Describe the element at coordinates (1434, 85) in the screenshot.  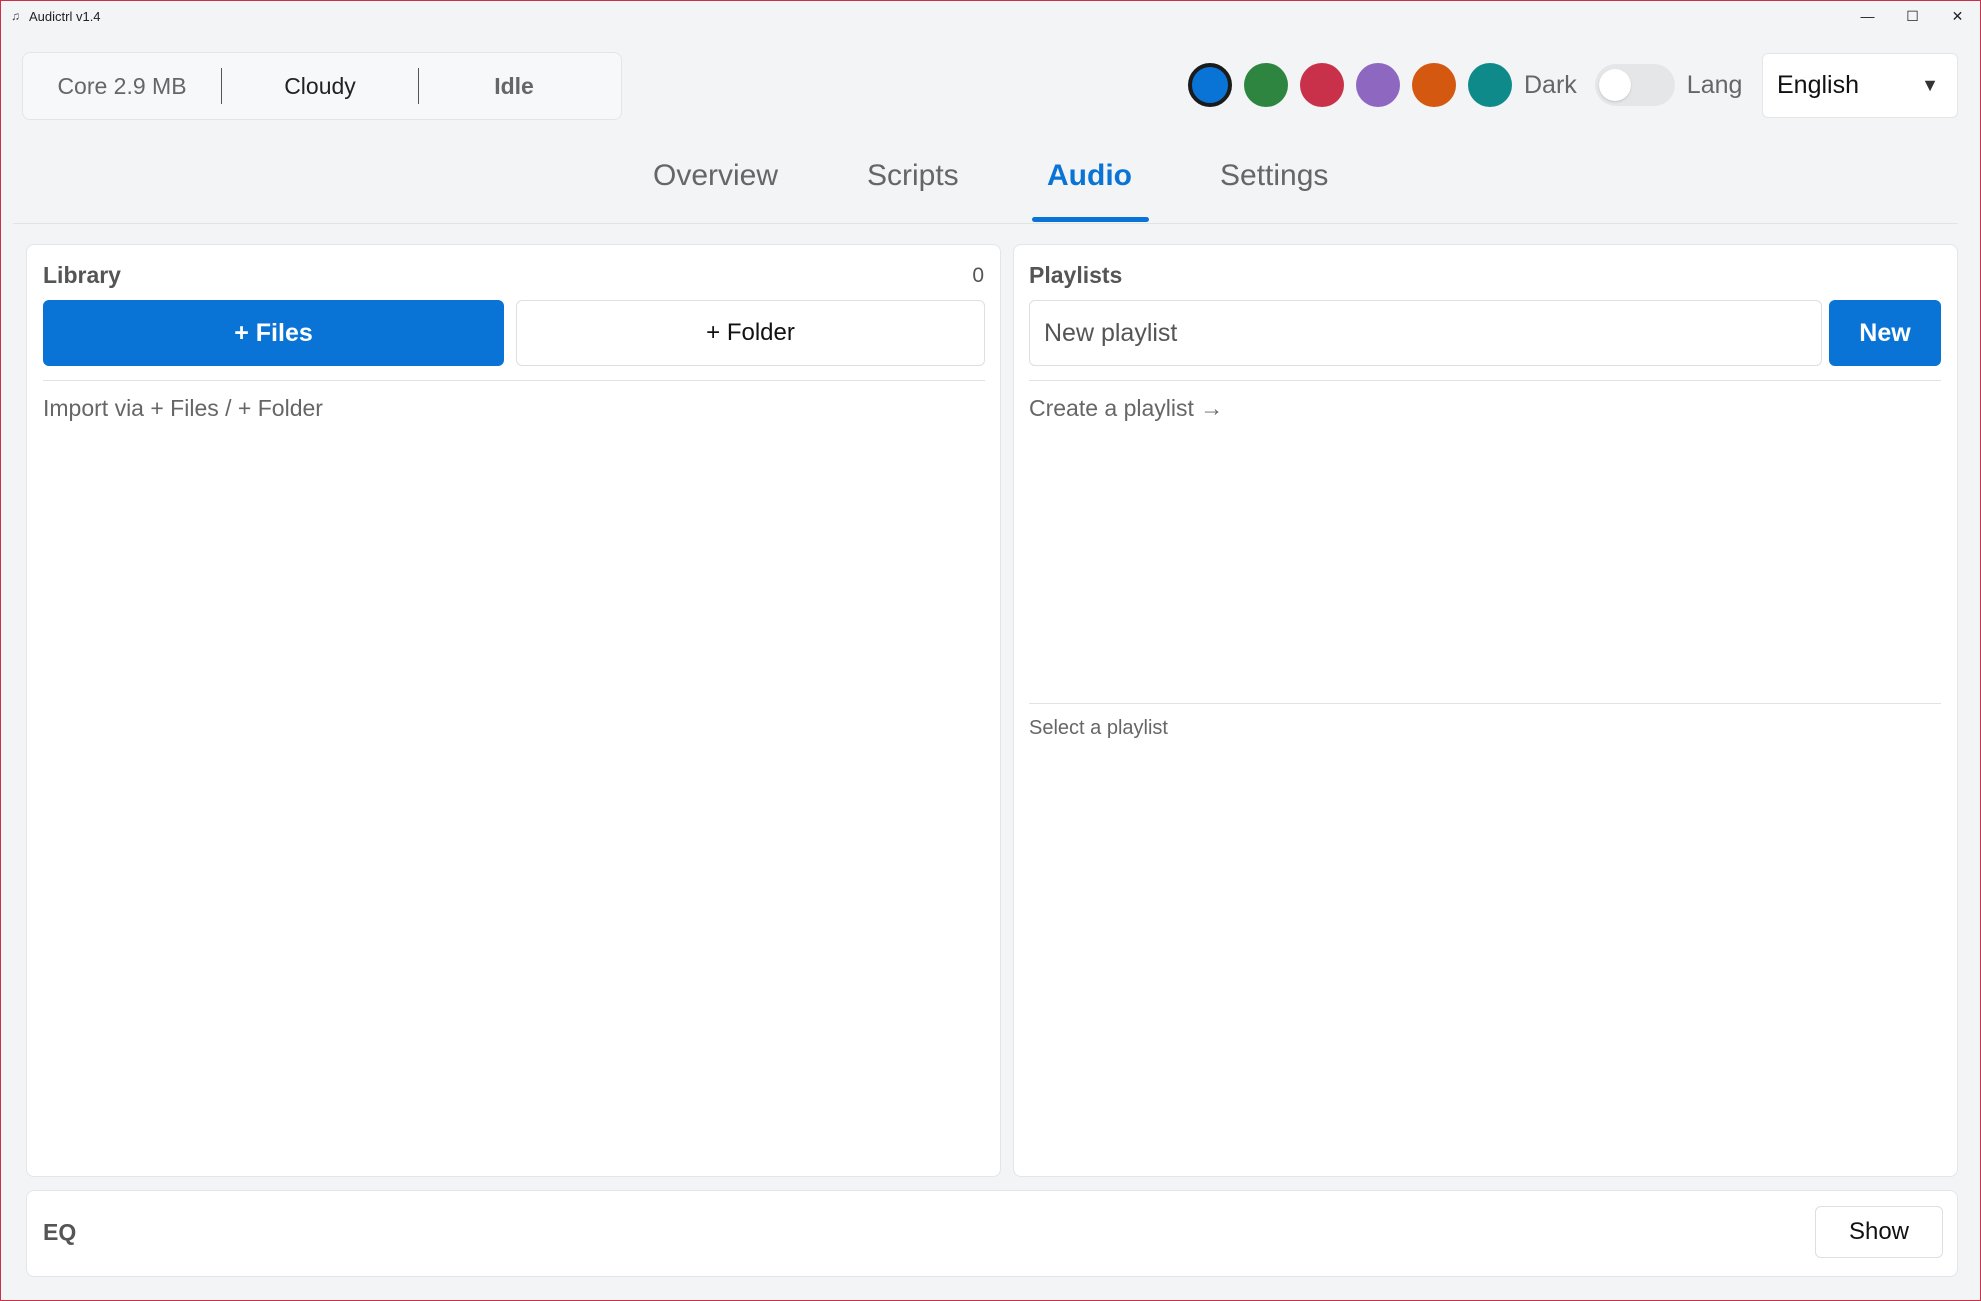
I see `swatch-orange` at that location.